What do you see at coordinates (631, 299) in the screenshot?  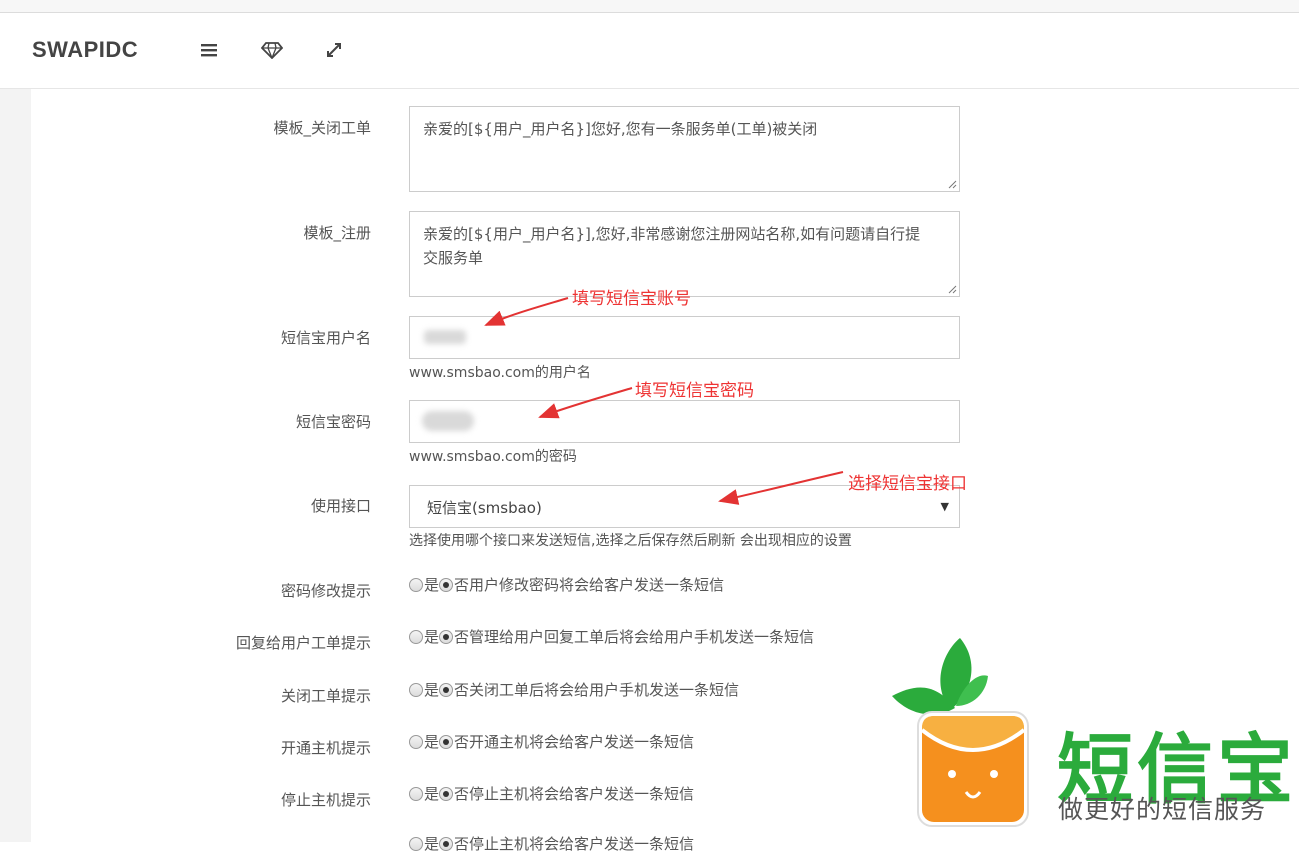 I see `annotation-username: 填写短信宝账号` at bounding box center [631, 299].